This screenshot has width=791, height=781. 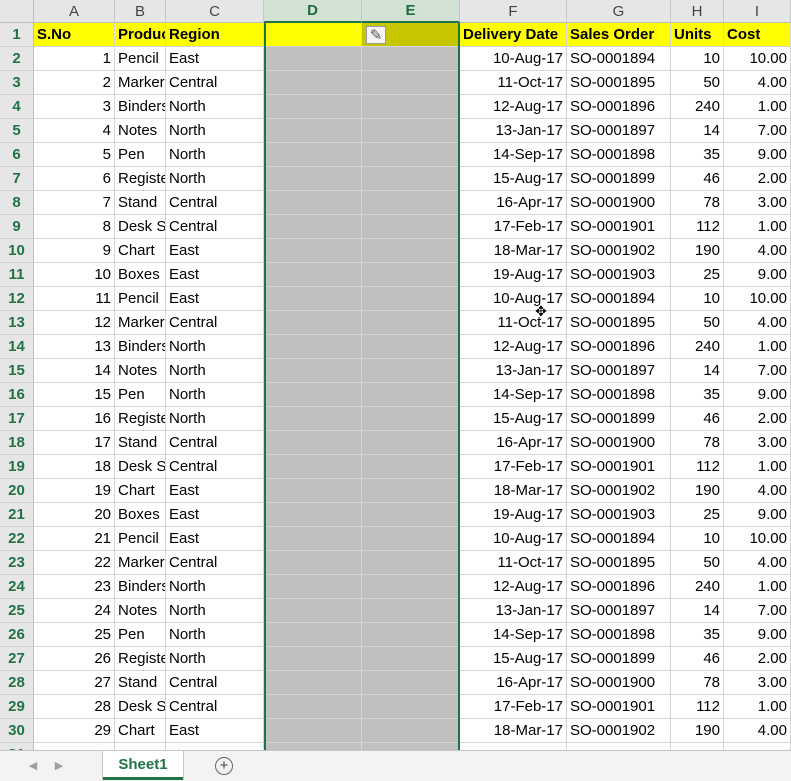 What do you see at coordinates (74, 347) in the screenshot?
I see `cell-a14: 13` at bounding box center [74, 347].